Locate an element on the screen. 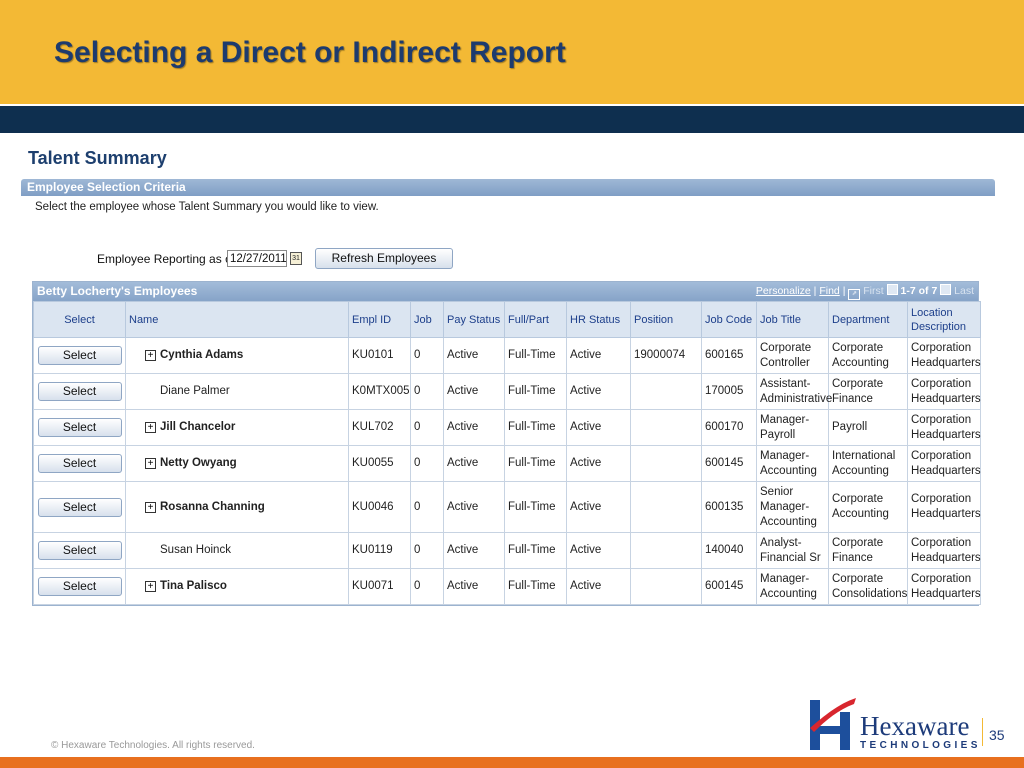  refresh-employees-button: Refresh Employees is located at coordinates (384, 258).